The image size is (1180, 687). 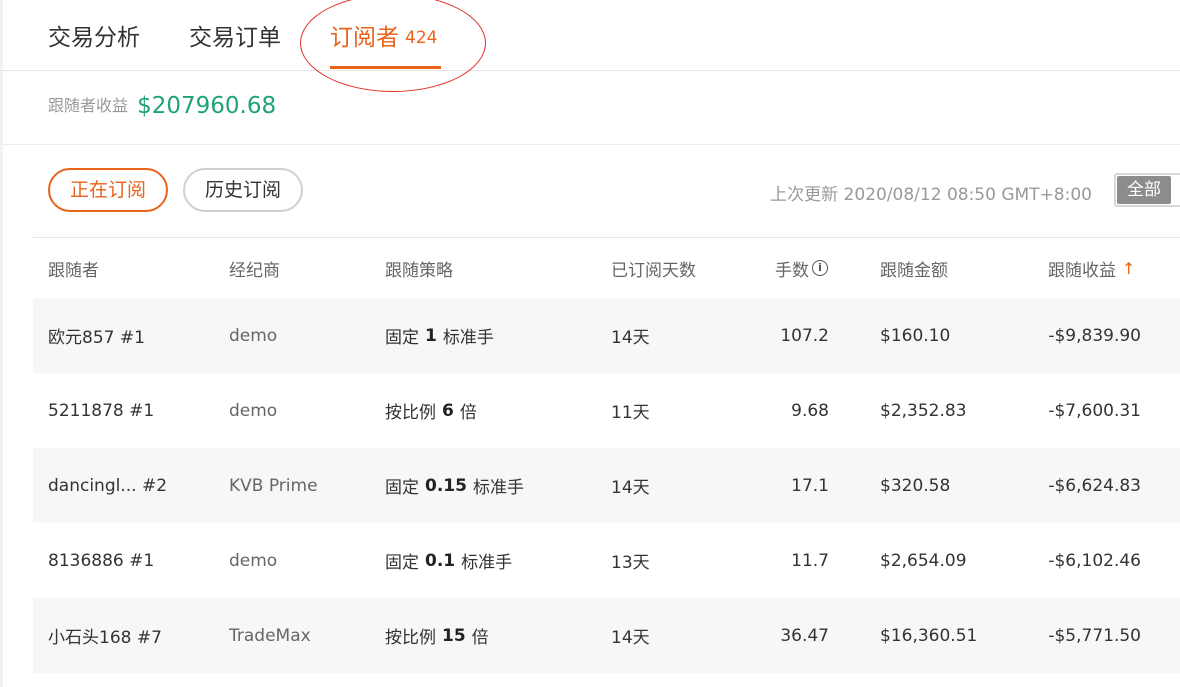 What do you see at coordinates (439, 335) in the screenshot?
I see `strategy: 固定 1 标准手` at bounding box center [439, 335].